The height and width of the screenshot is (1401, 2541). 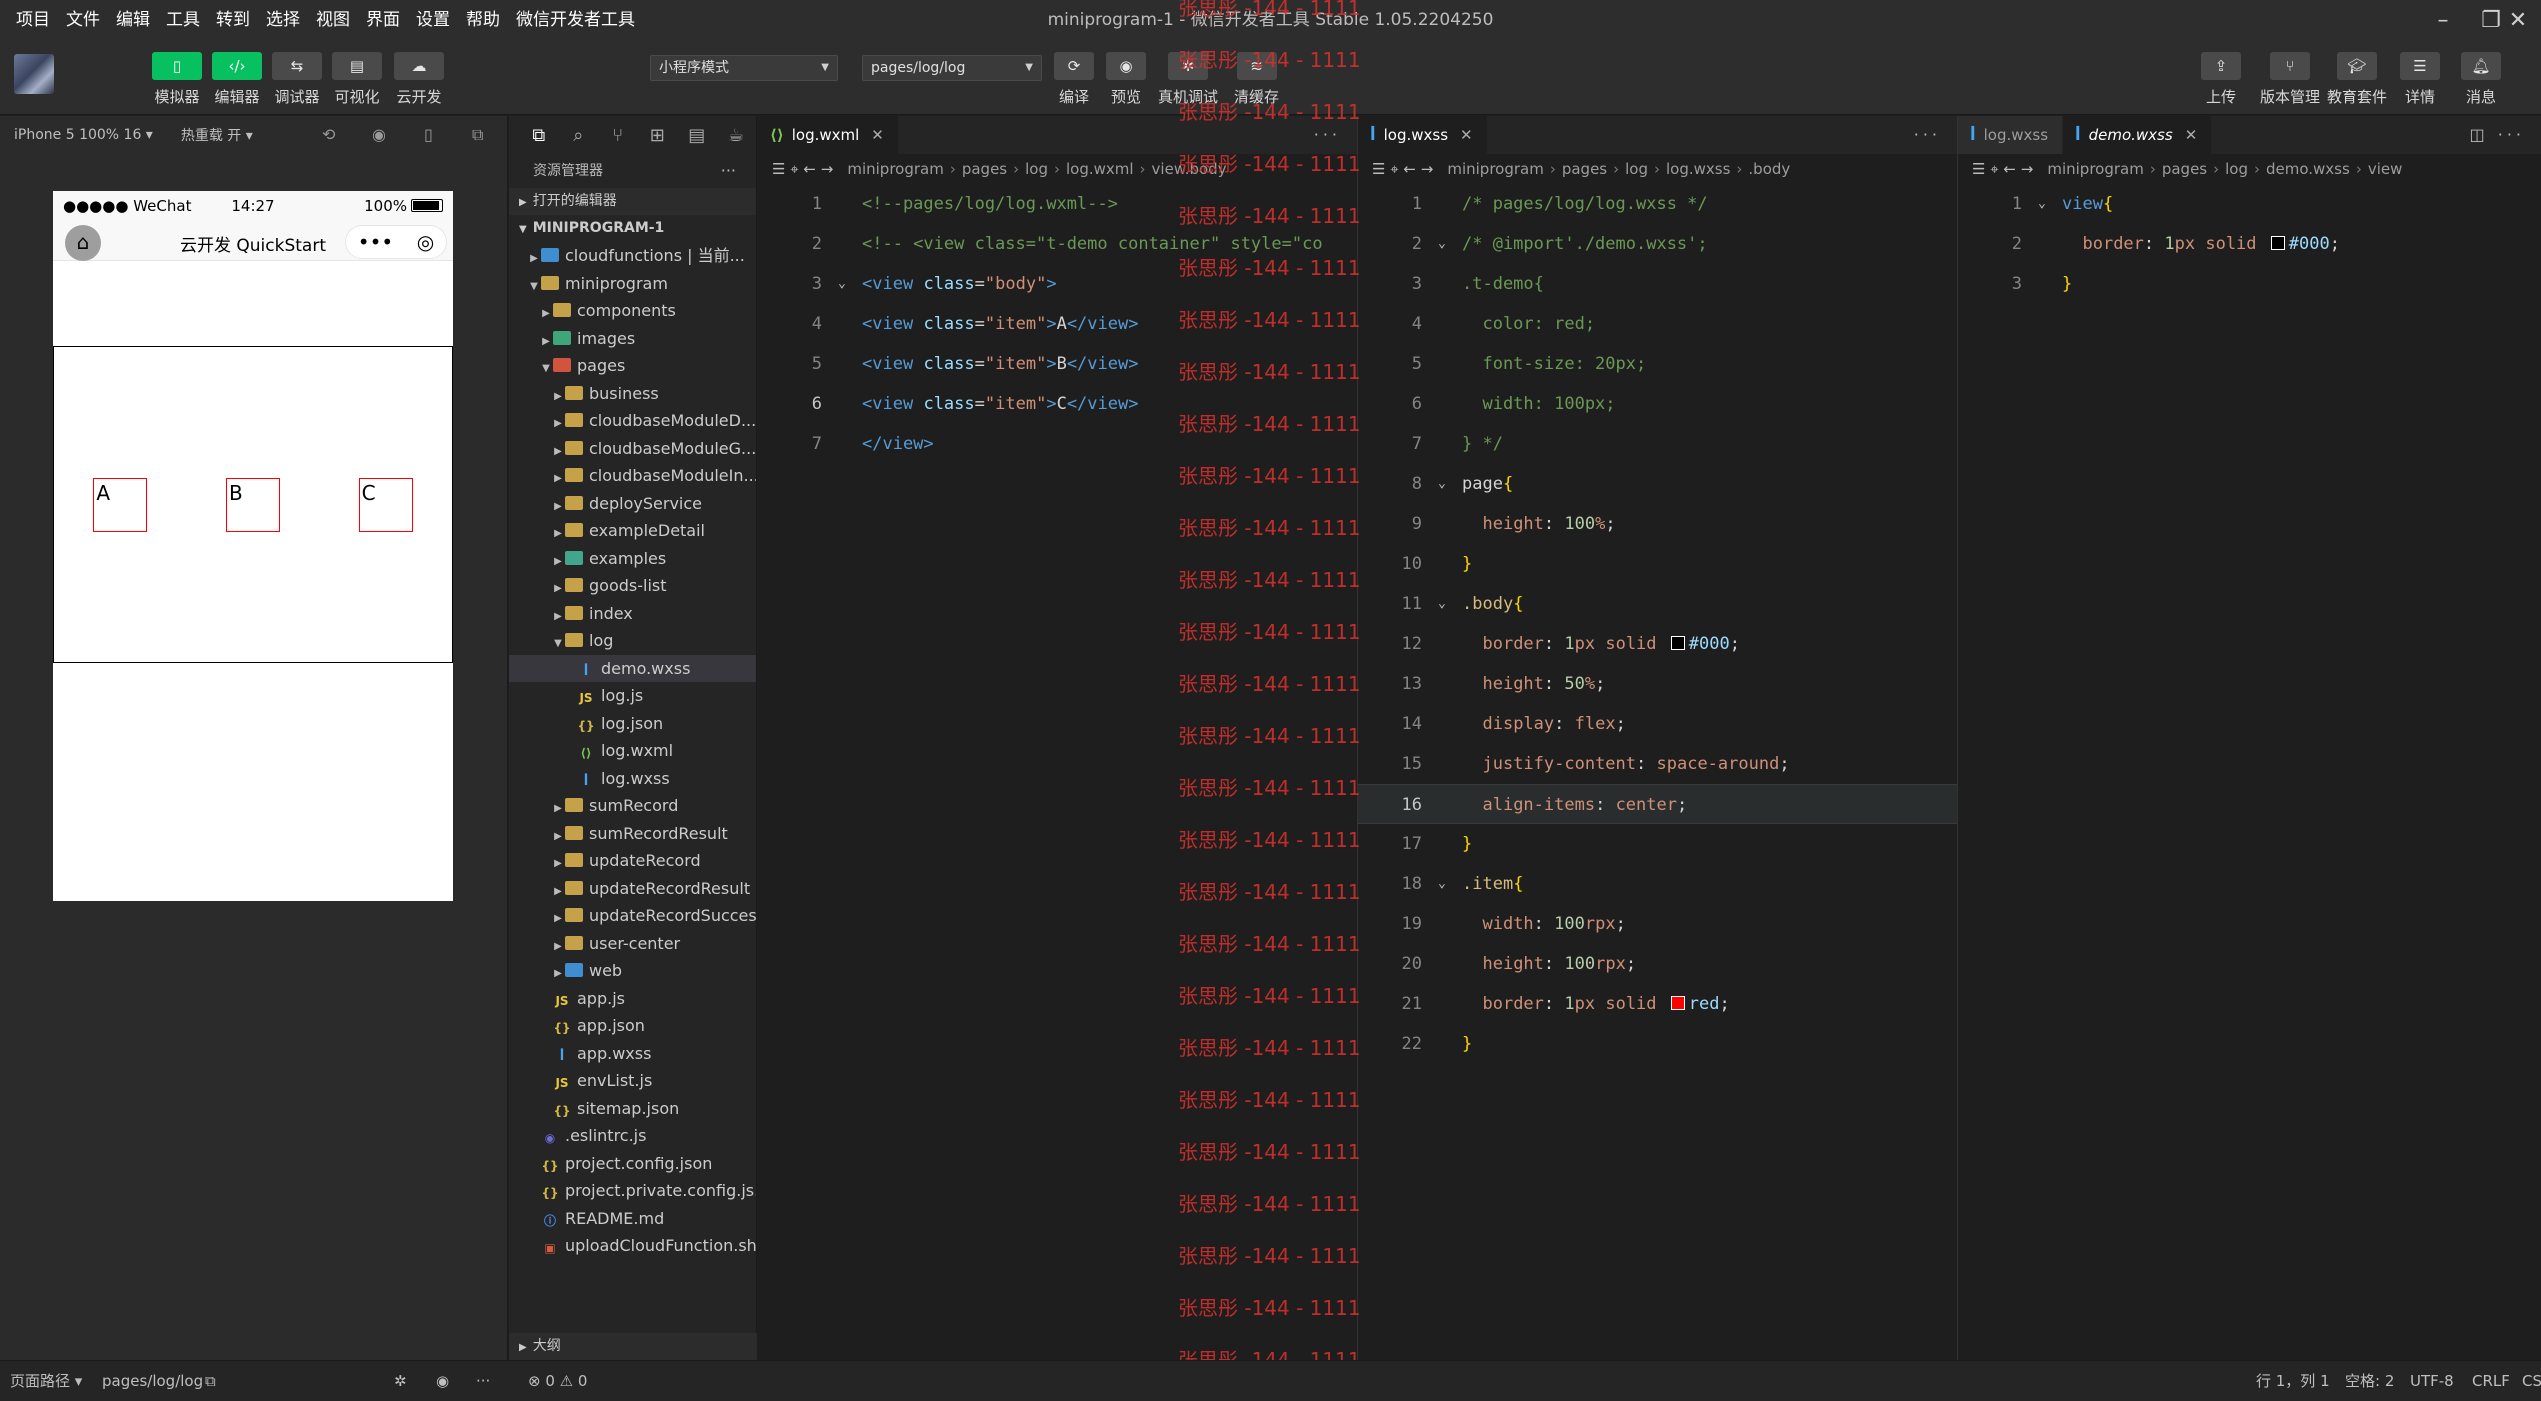 What do you see at coordinates (1769, 169) in the screenshot?
I see `breadcrumb-item: .body` at bounding box center [1769, 169].